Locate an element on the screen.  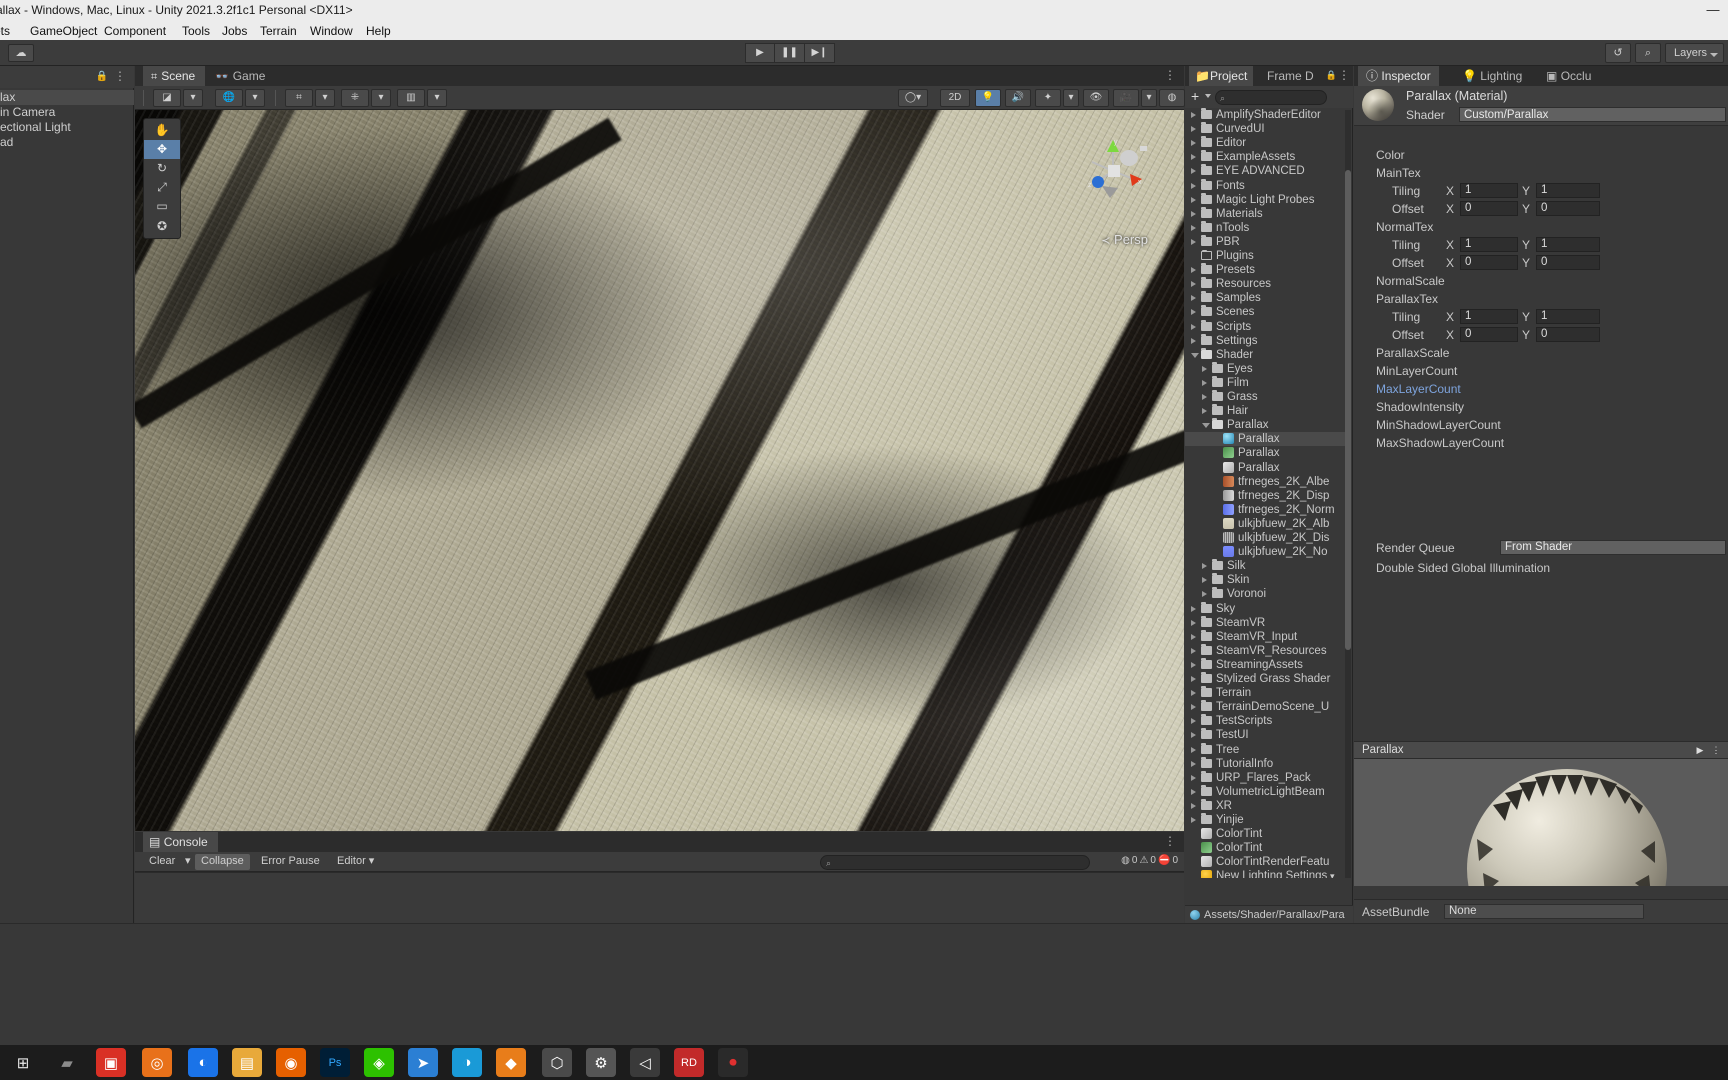
rotate-tool: ↻ is located at coordinates (162, 168).